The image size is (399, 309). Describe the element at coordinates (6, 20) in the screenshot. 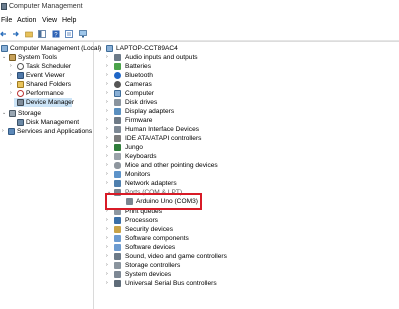

I see `menu-file: File` at that location.